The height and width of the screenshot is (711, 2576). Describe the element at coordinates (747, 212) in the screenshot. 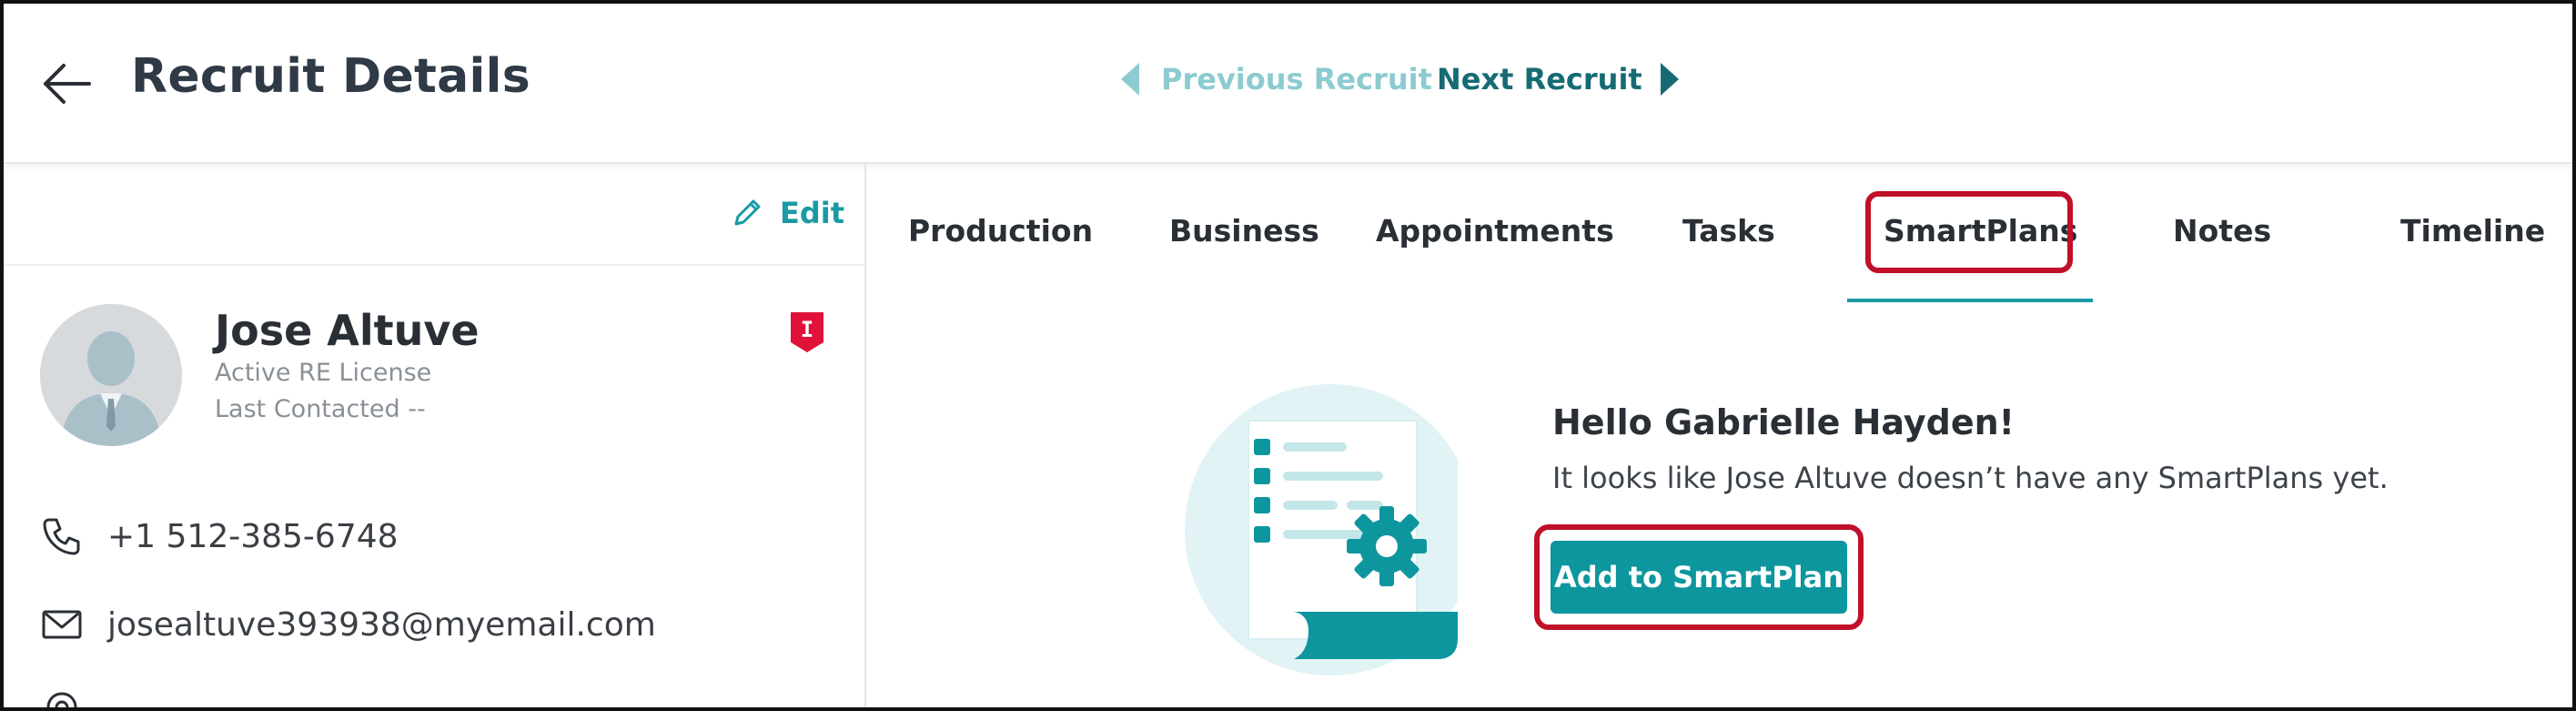

I see `pencil-icon` at that location.